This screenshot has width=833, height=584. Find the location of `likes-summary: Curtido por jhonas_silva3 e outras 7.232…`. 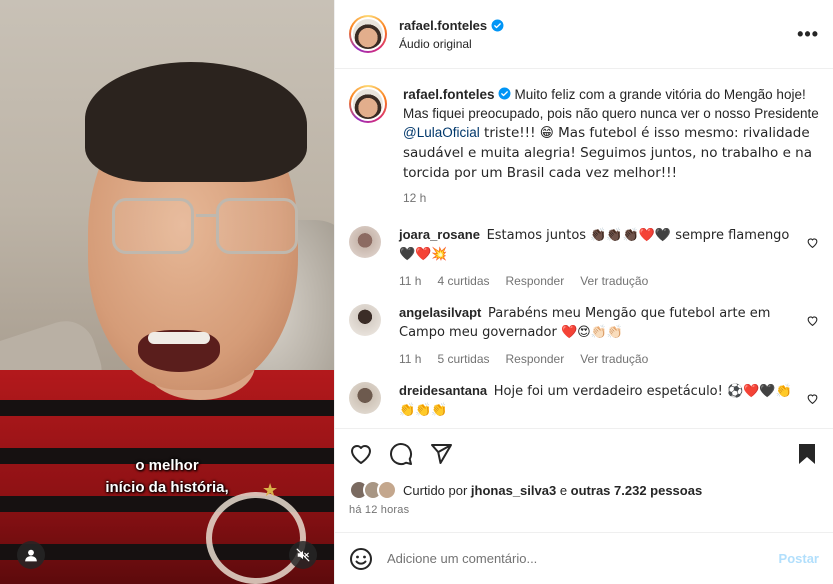

likes-summary: Curtido por jhonas_silva3 e outras 7.232… is located at coordinates (584, 490).